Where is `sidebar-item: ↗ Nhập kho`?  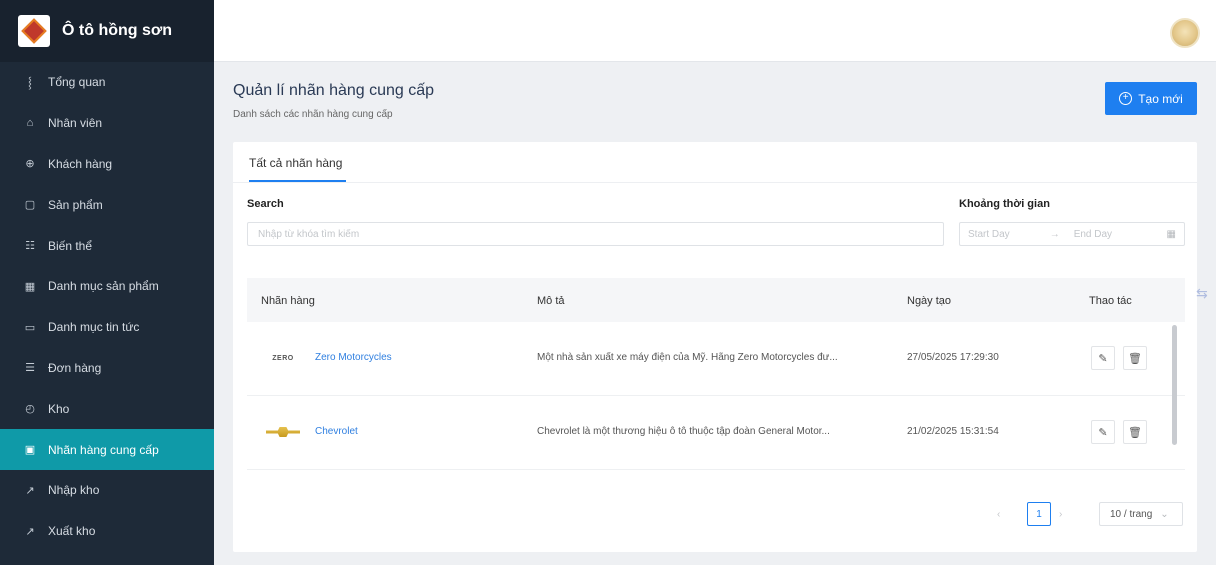
sidebar-item: ↗ Nhập kho is located at coordinates (107, 490).